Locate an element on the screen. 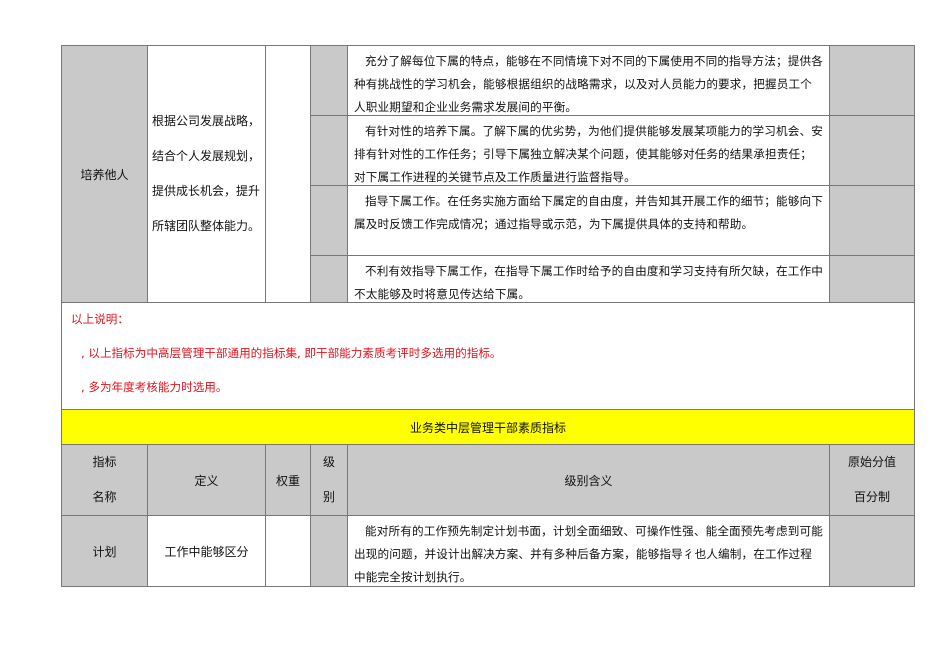  notes-title: 以上说明： is located at coordinates (100, 319).